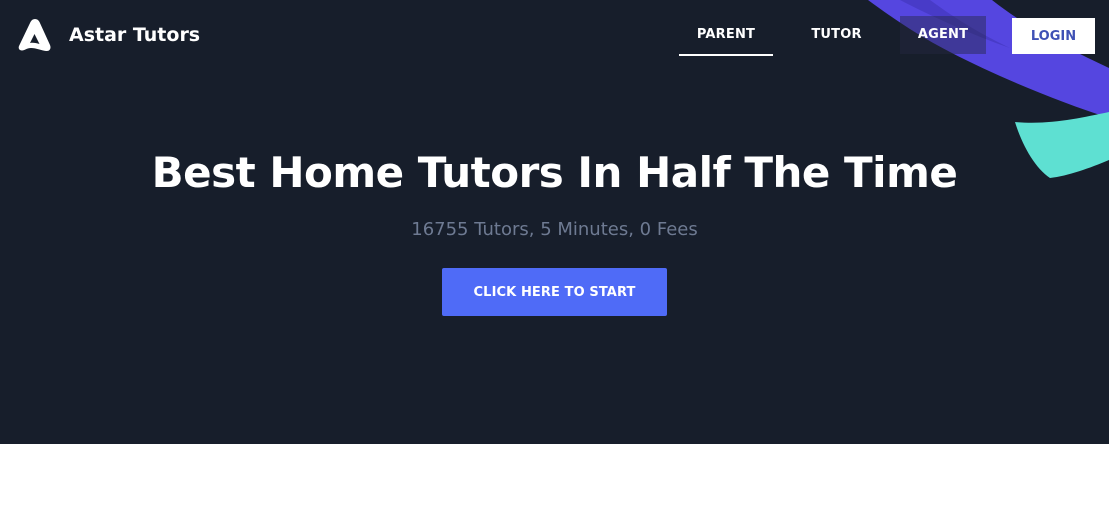 The height and width of the screenshot is (528, 1109). I want to click on nav-item-parent: PARENT, so click(726, 36).